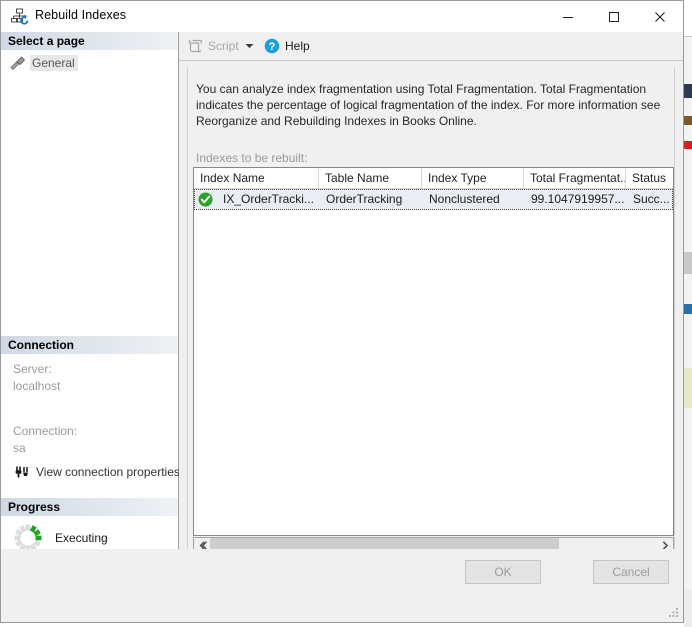 The width and height of the screenshot is (692, 627). Describe the element at coordinates (614, 16) in the screenshot. I see `maximize-button` at that location.